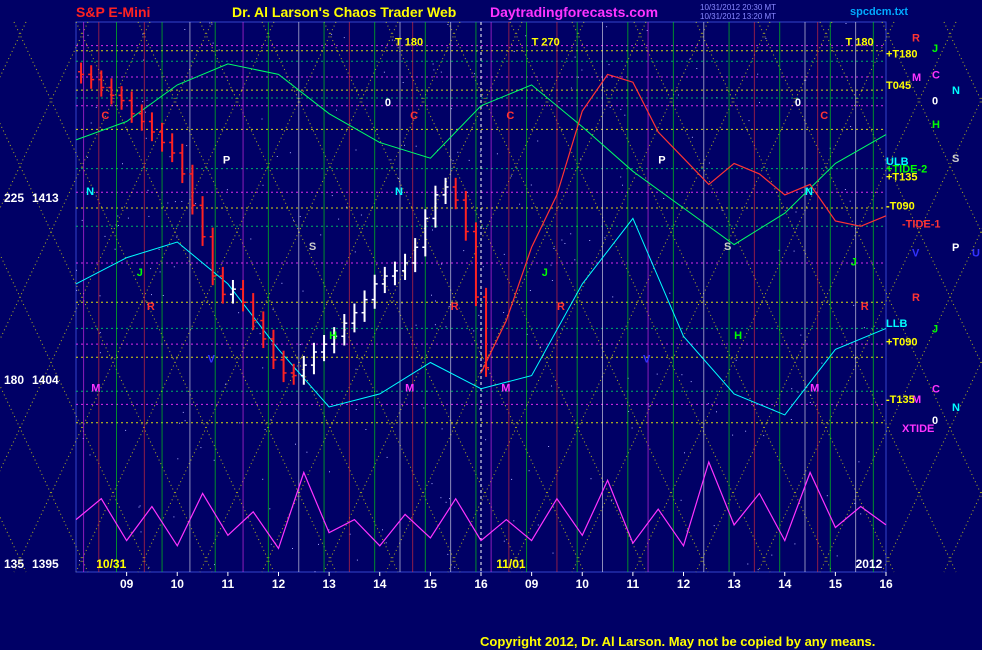 The image size is (982, 650). Describe the element at coordinates (955, 159) in the screenshot. I see `right-level-label: S` at that location.